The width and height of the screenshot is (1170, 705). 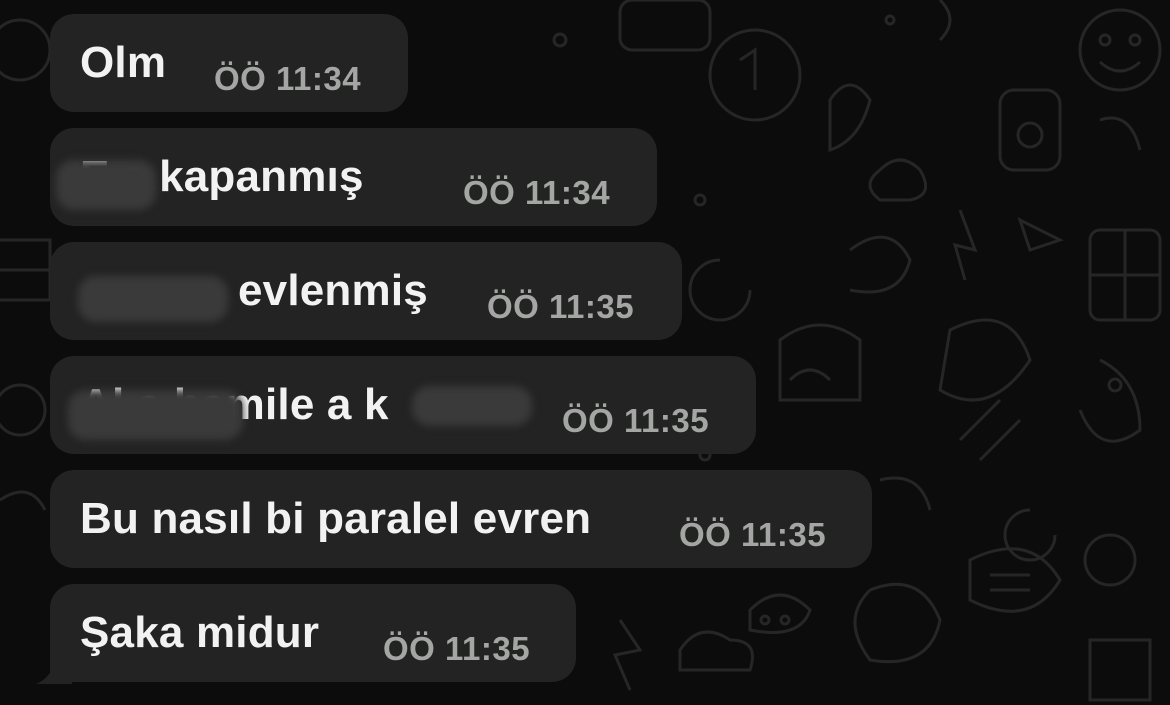 I want to click on message-text: Olm, so click(x=123, y=62).